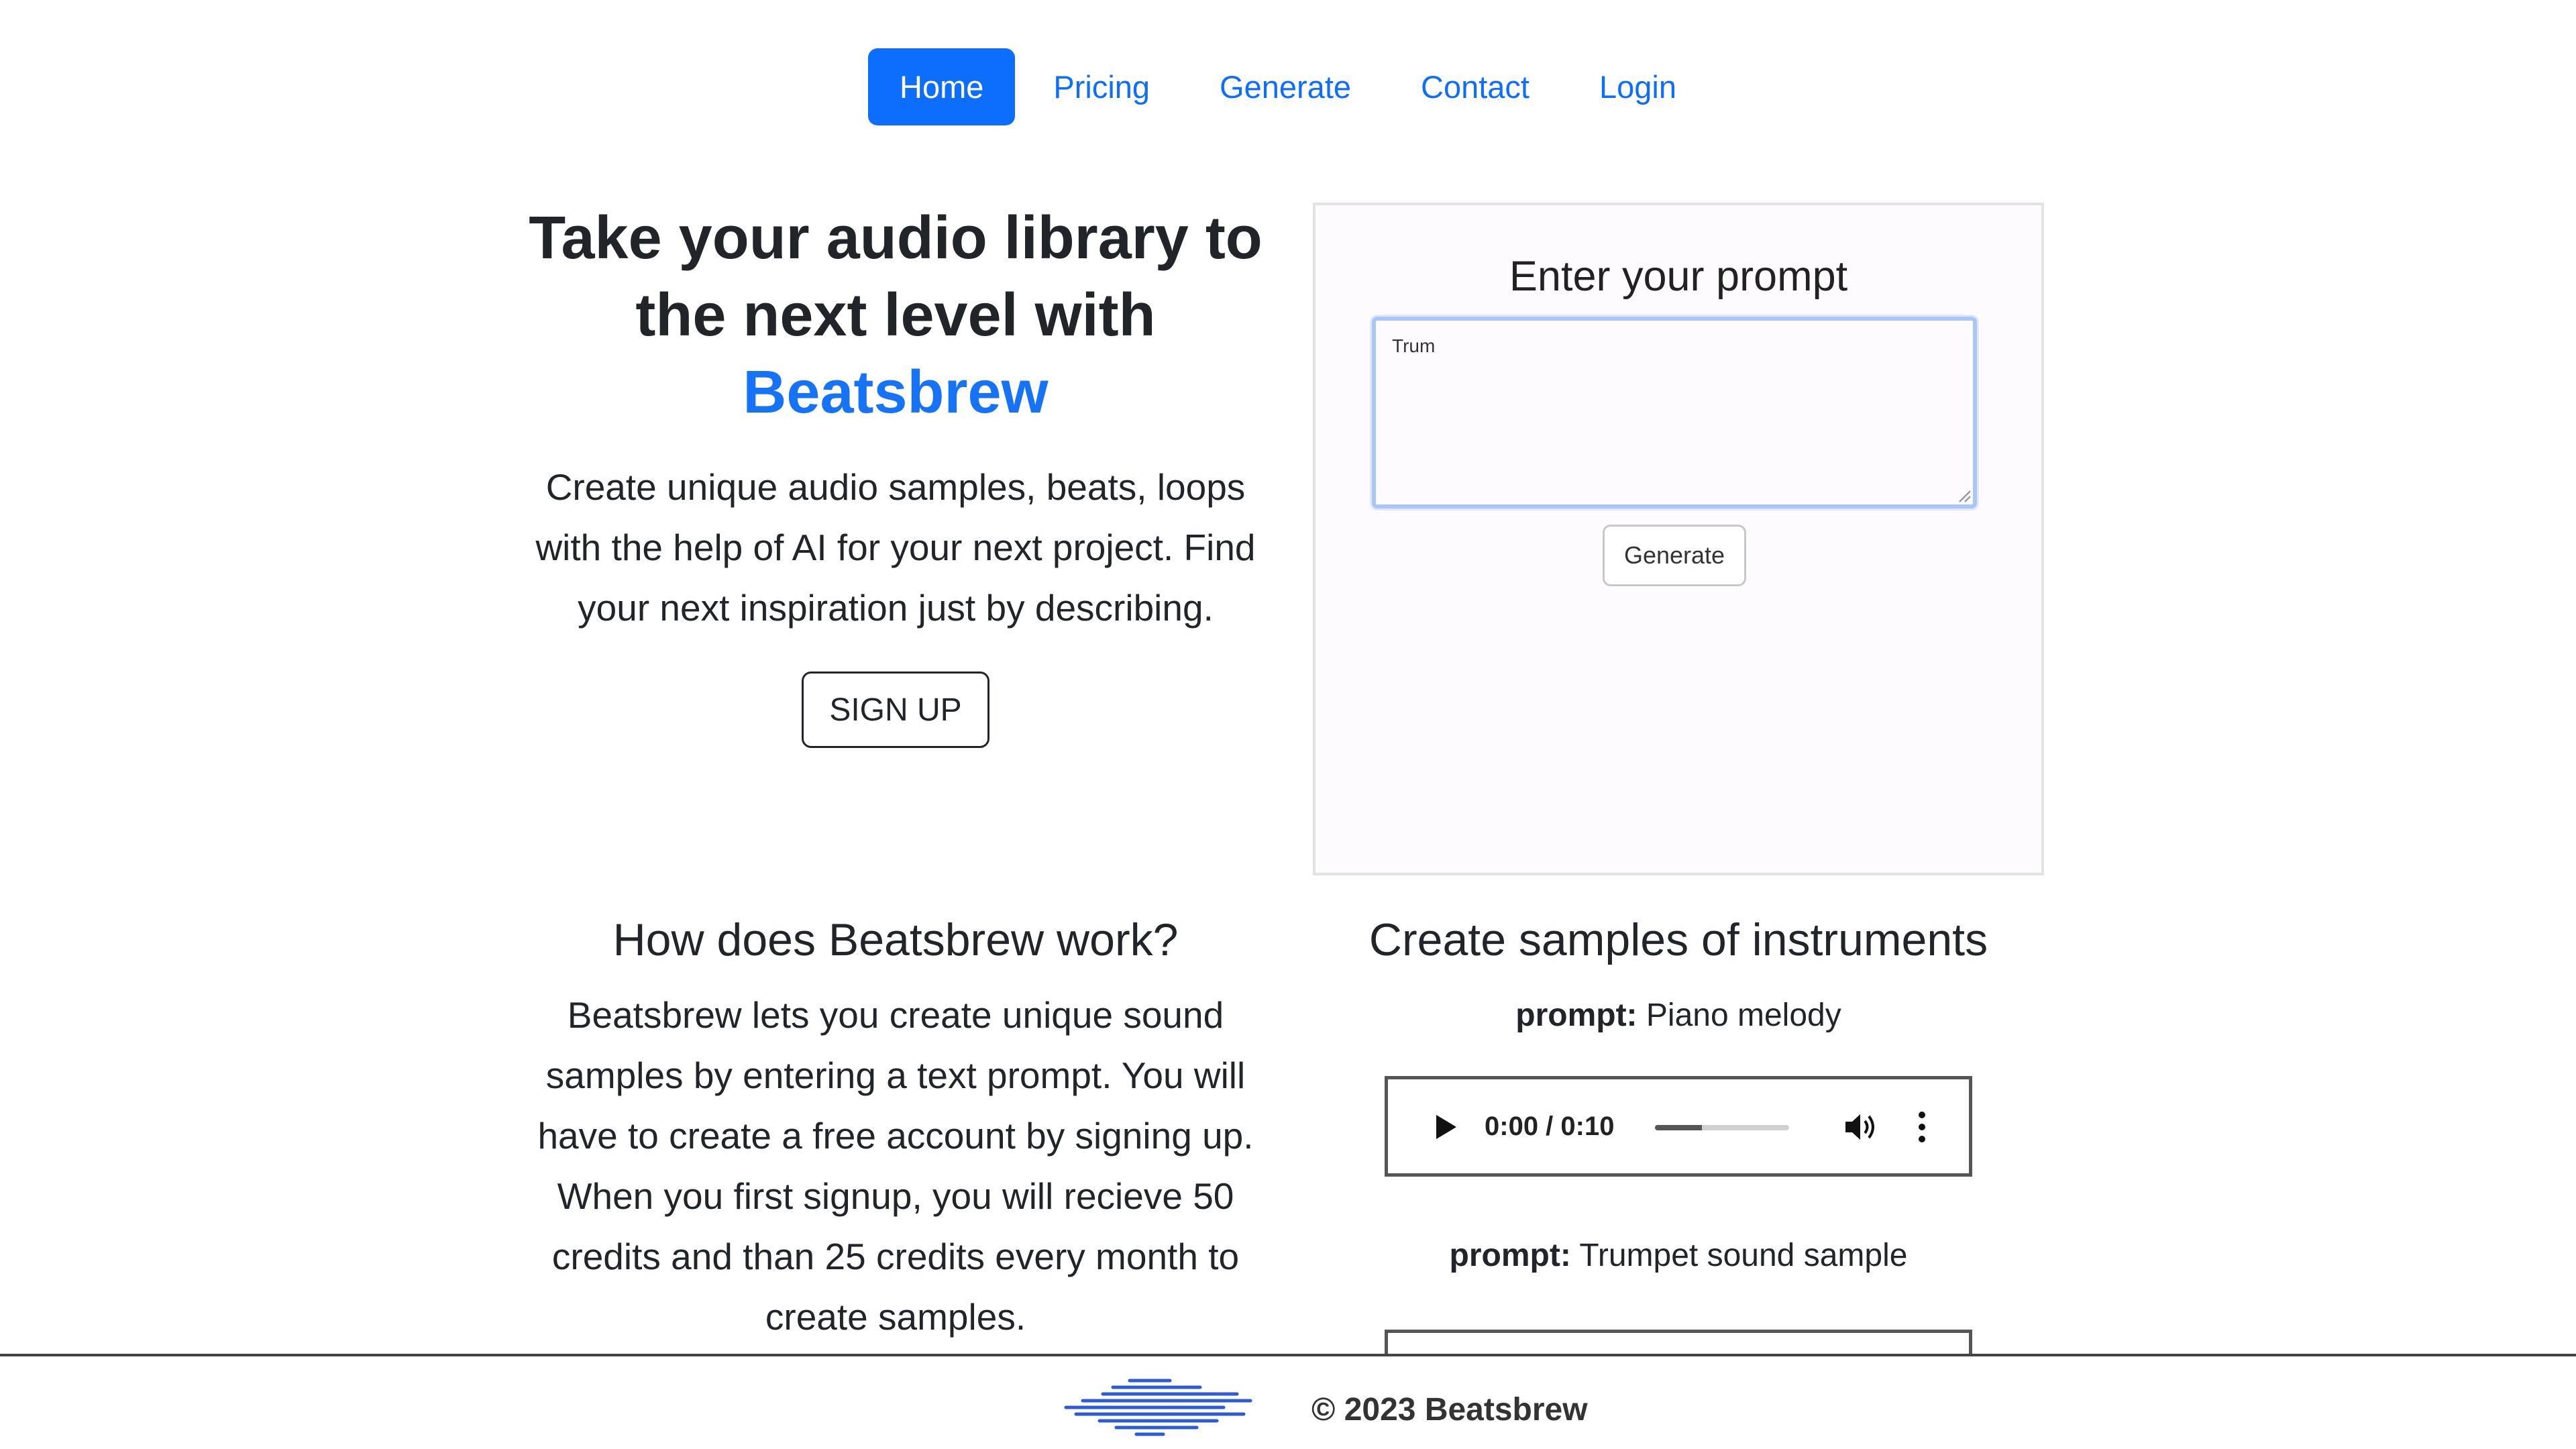 This screenshot has width=2576, height=1449. What do you see at coordinates (895, 710) in the screenshot?
I see `signup-button: SIGN UP` at bounding box center [895, 710].